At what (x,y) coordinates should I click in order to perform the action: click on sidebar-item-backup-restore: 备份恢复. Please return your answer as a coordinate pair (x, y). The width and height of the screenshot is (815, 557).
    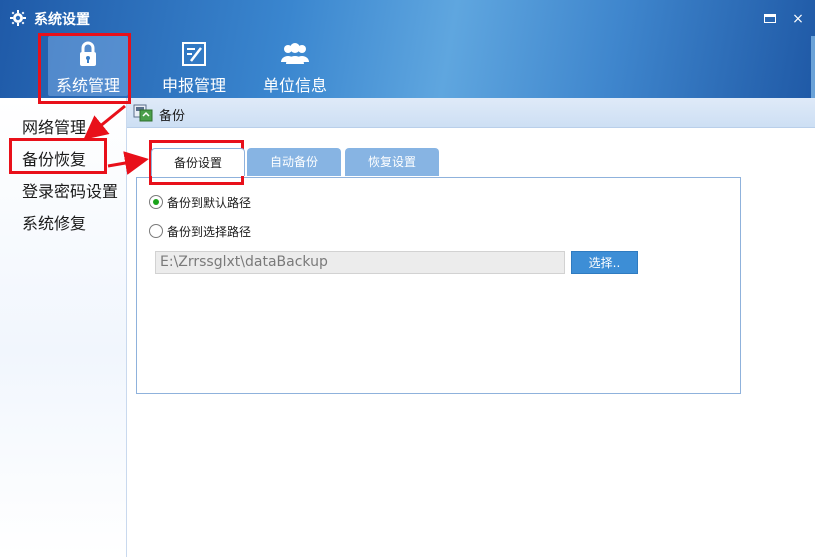
    Looking at the image, I should click on (54, 158).